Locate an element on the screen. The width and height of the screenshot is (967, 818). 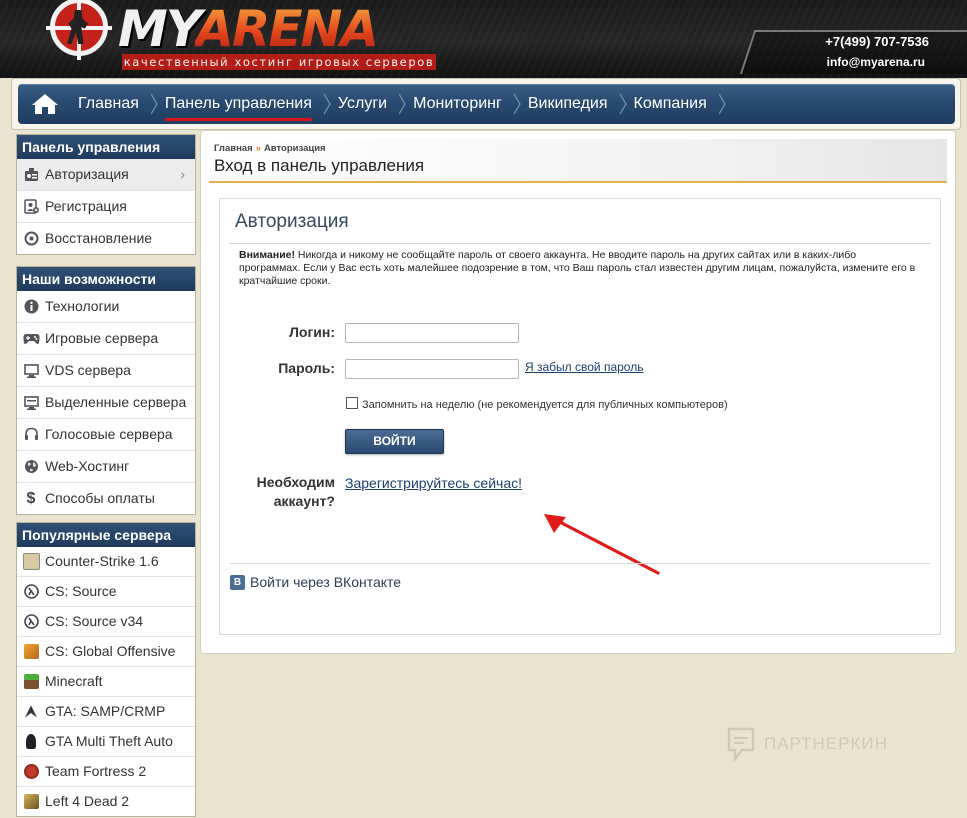
sidebar-item-samp: GTA: SAMP/CRMP is located at coordinates (106, 712).